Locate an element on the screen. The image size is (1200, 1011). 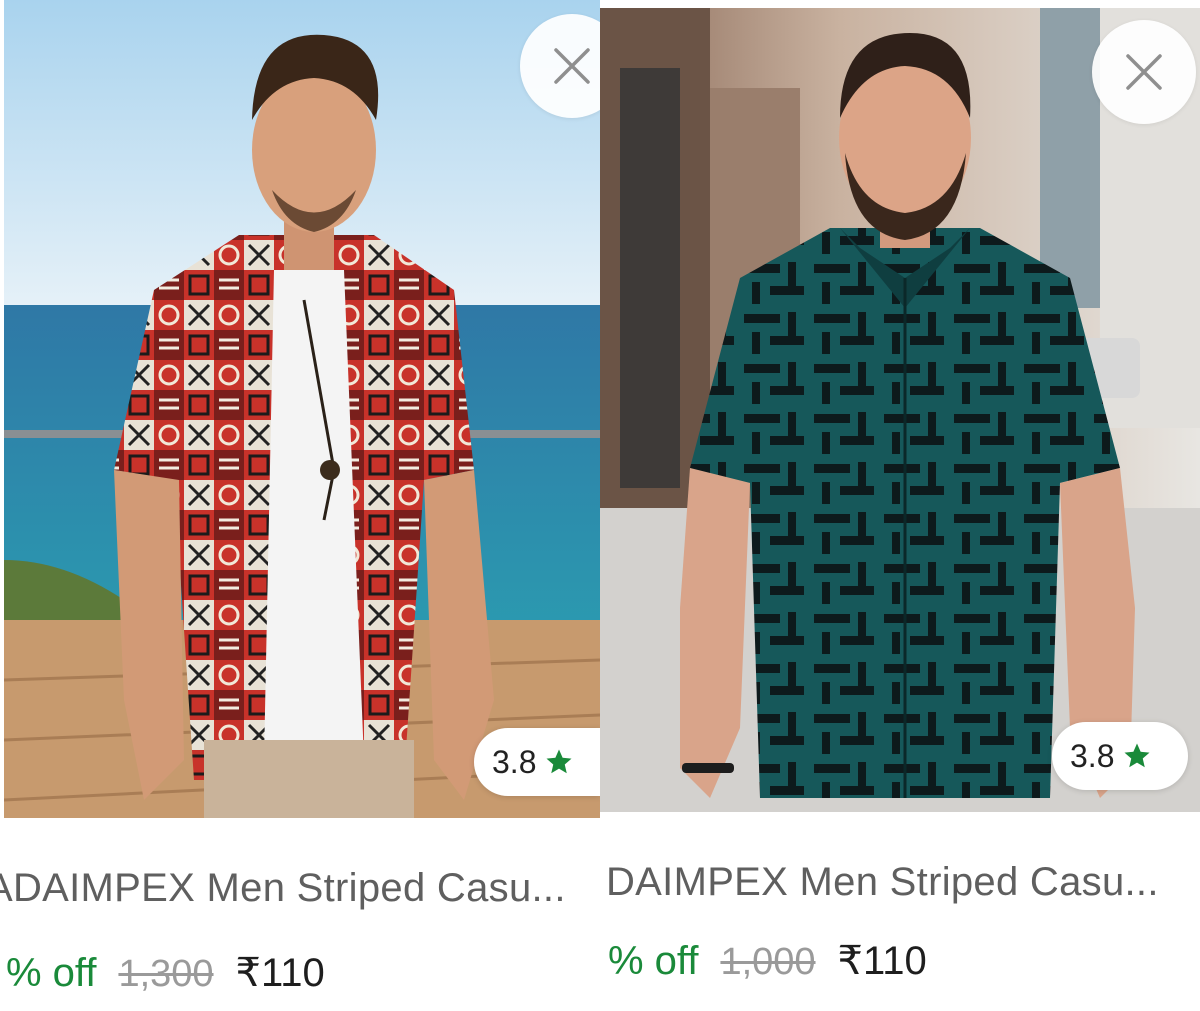
price-row: % off 1,000 ₹110 is located at coordinates (767, 961).